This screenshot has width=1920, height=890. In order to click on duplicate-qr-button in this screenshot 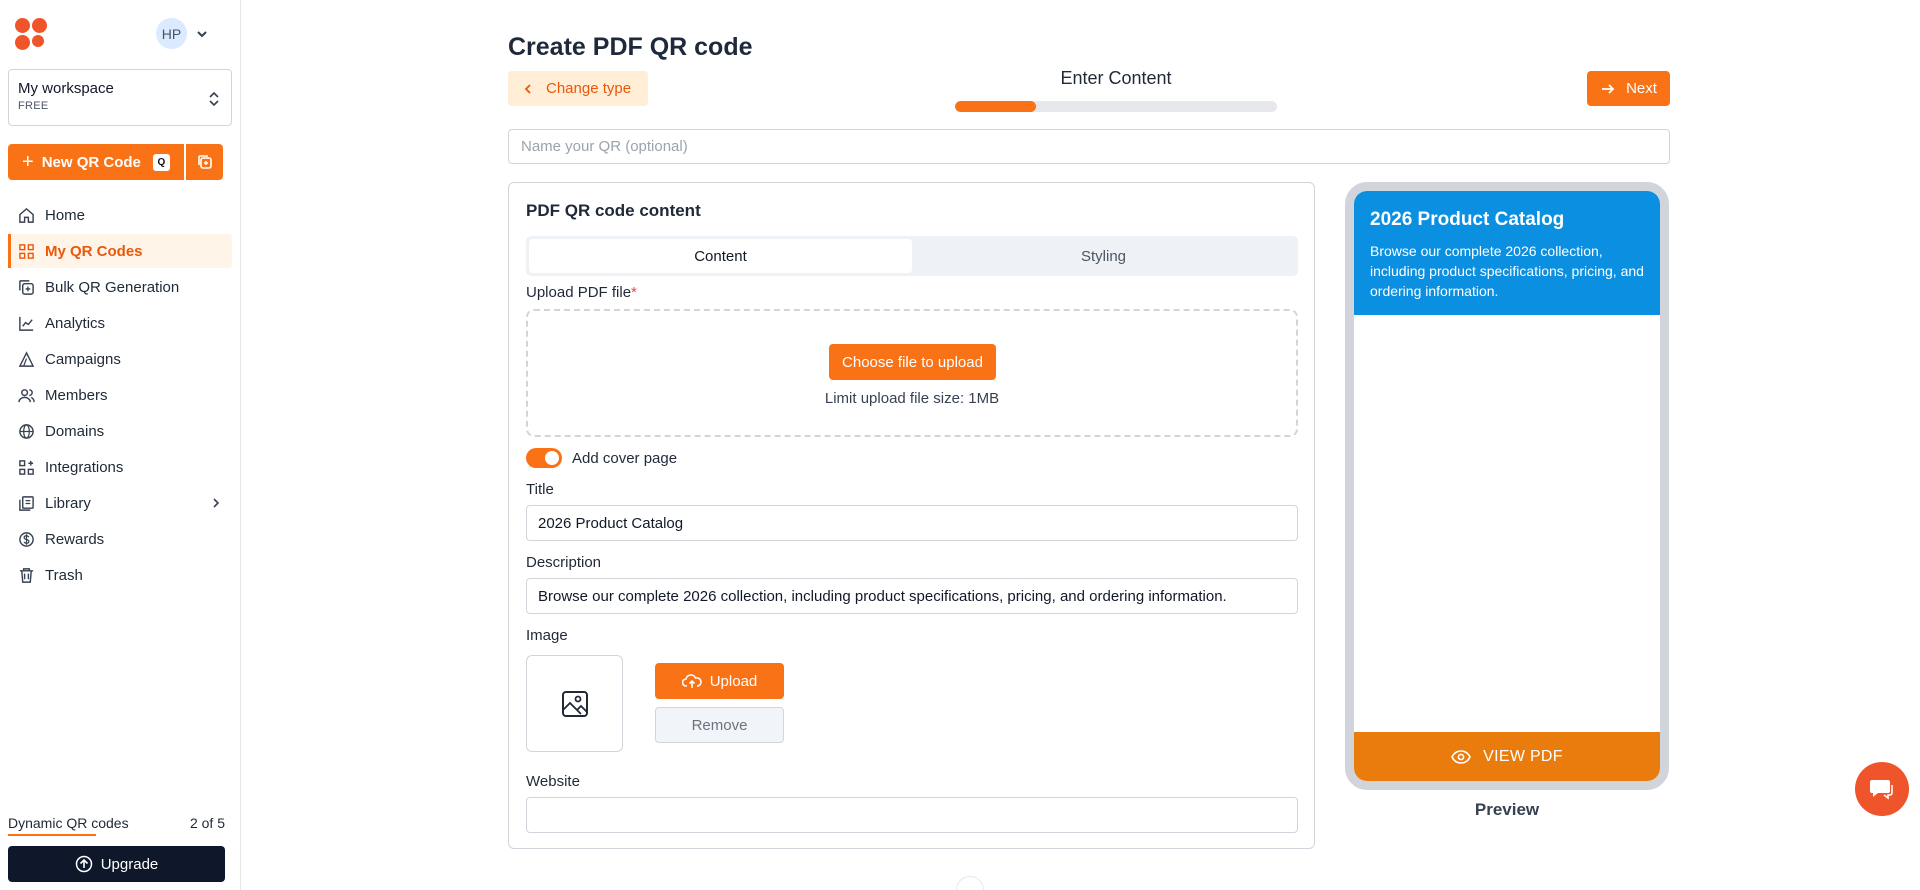, I will do `click(204, 162)`.